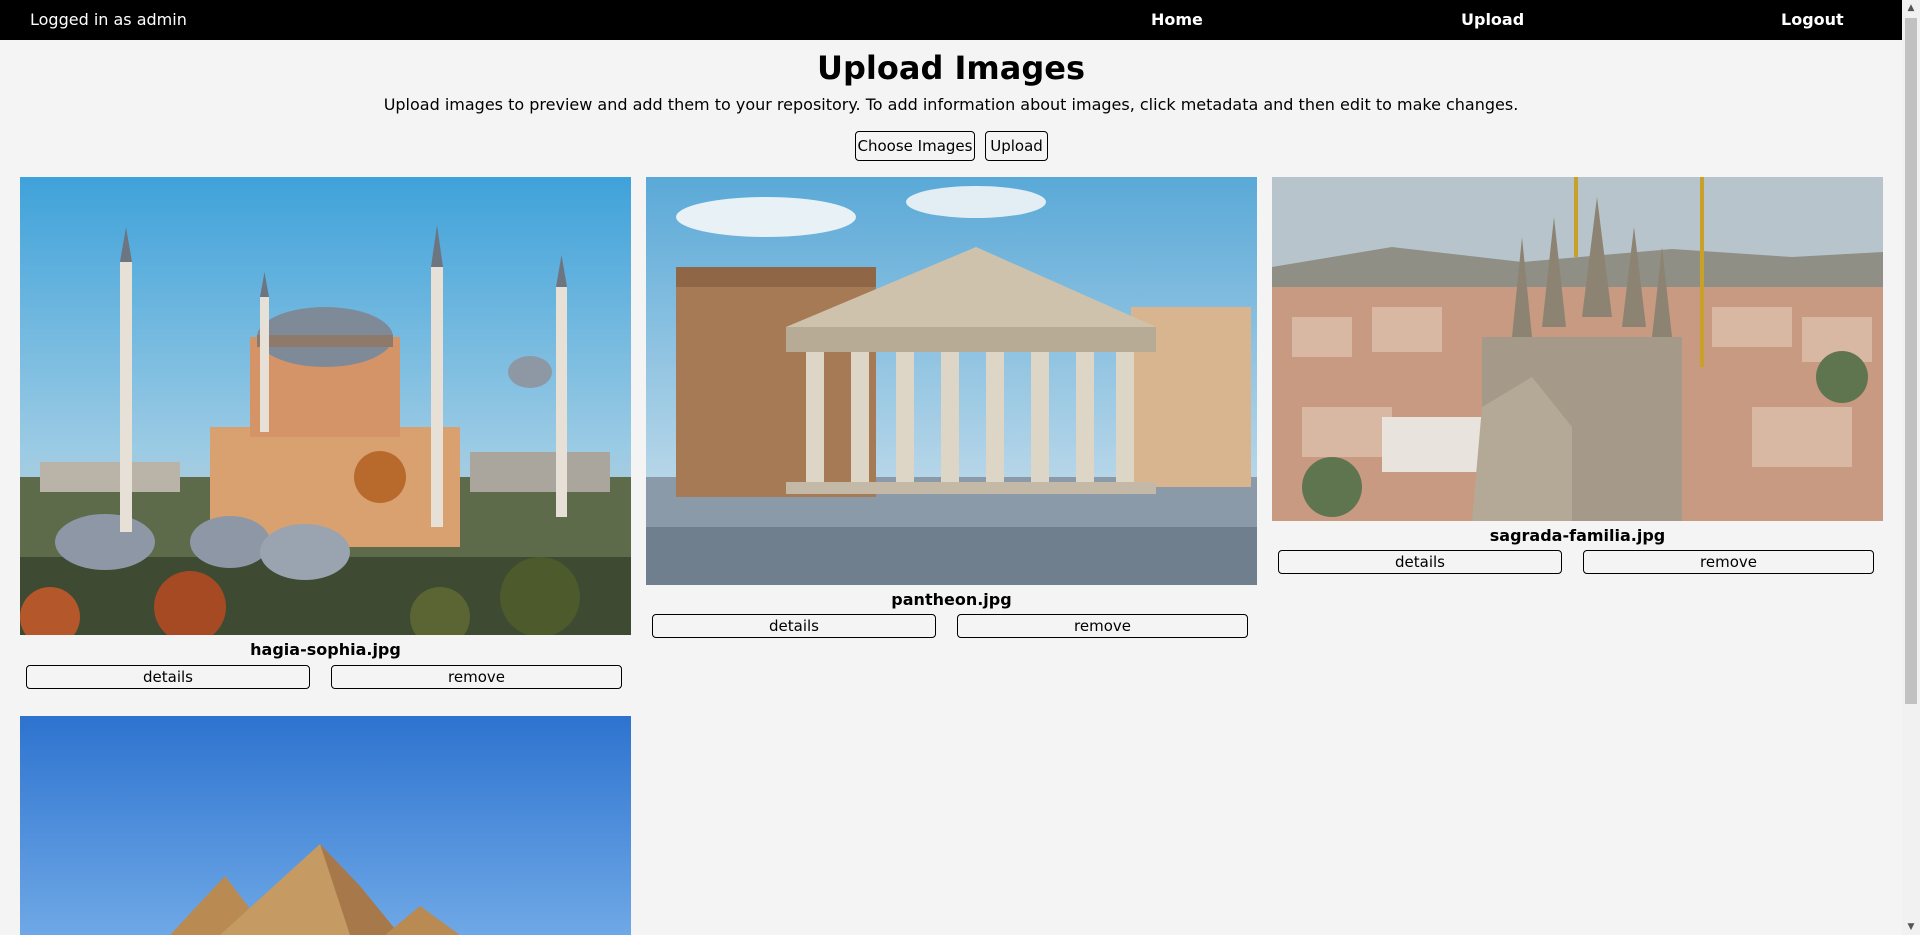  Describe the element at coordinates (951, 599) in the screenshot. I see `image-filename: pantheon.jpg` at that location.